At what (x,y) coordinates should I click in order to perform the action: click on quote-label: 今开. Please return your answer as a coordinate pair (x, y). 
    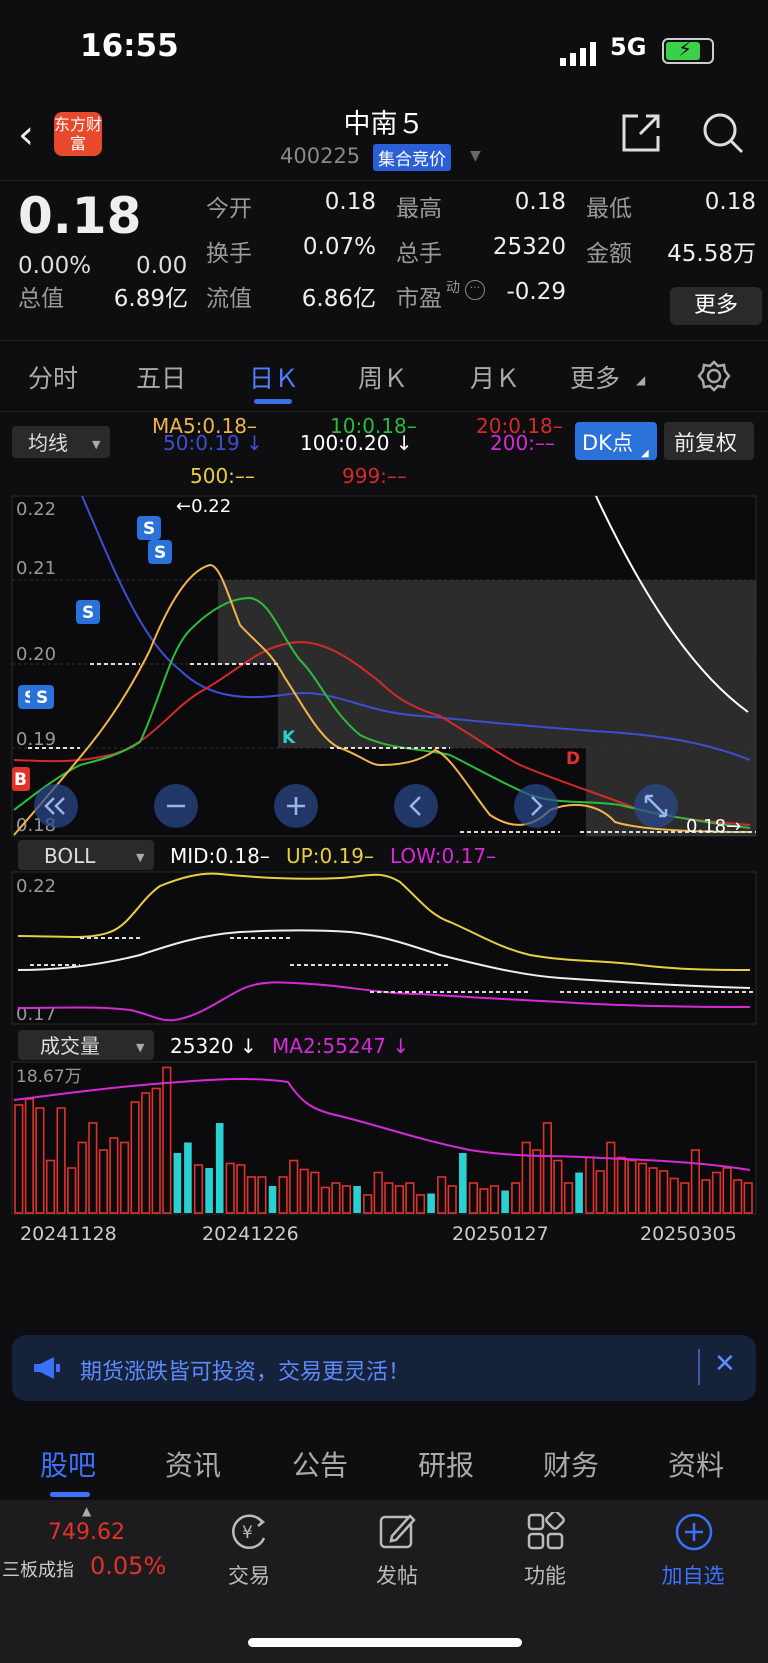
    Looking at the image, I should click on (229, 209).